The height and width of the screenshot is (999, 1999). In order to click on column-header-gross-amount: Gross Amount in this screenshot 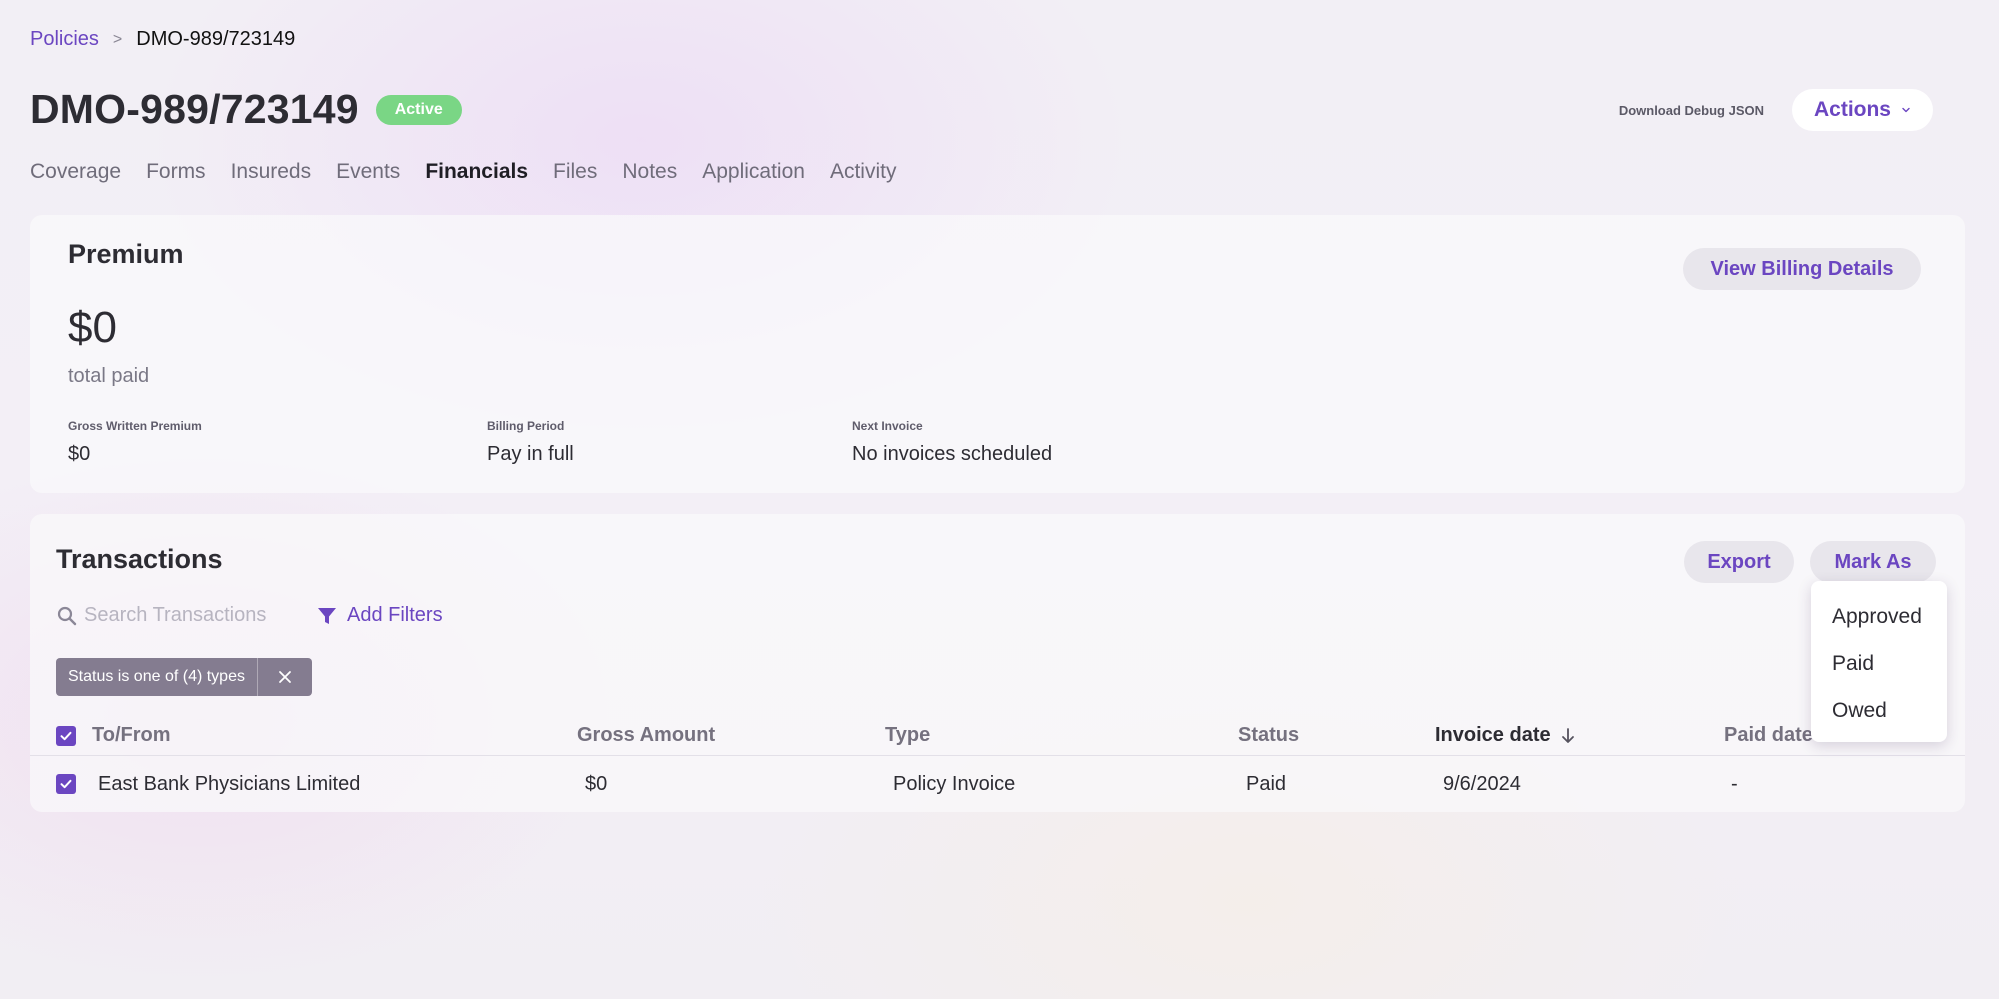, I will do `click(646, 735)`.